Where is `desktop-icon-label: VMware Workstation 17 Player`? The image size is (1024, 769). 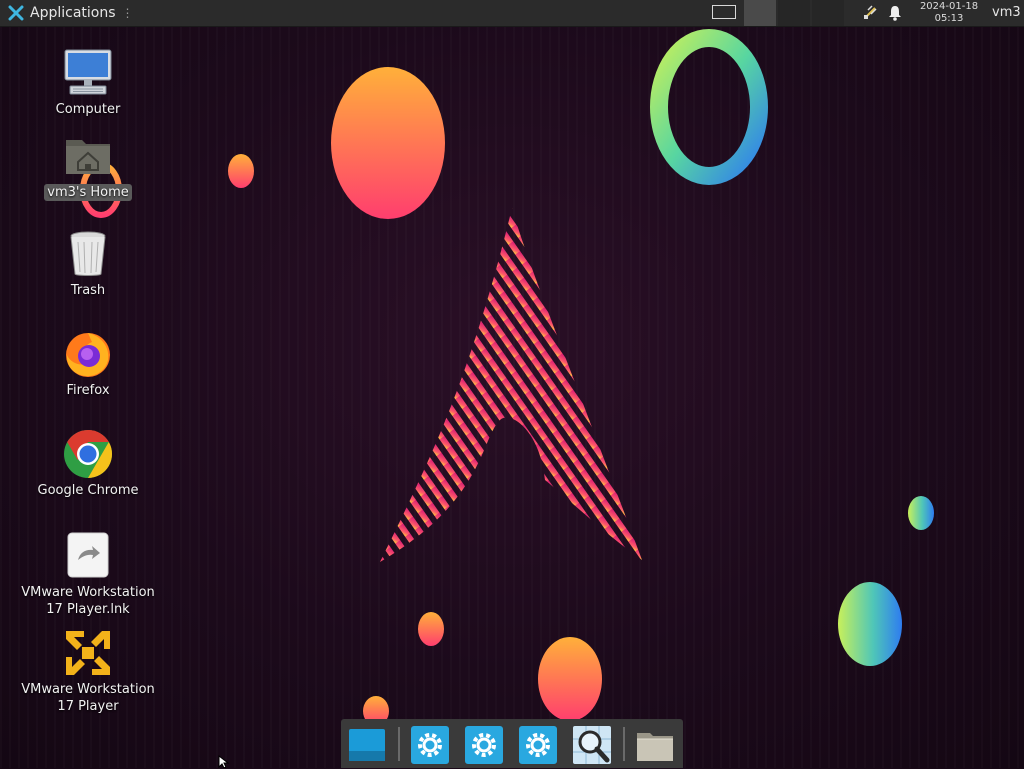 desktop-icon-label: VMware Workstation 17 Player is located at coordinates (88, 698).